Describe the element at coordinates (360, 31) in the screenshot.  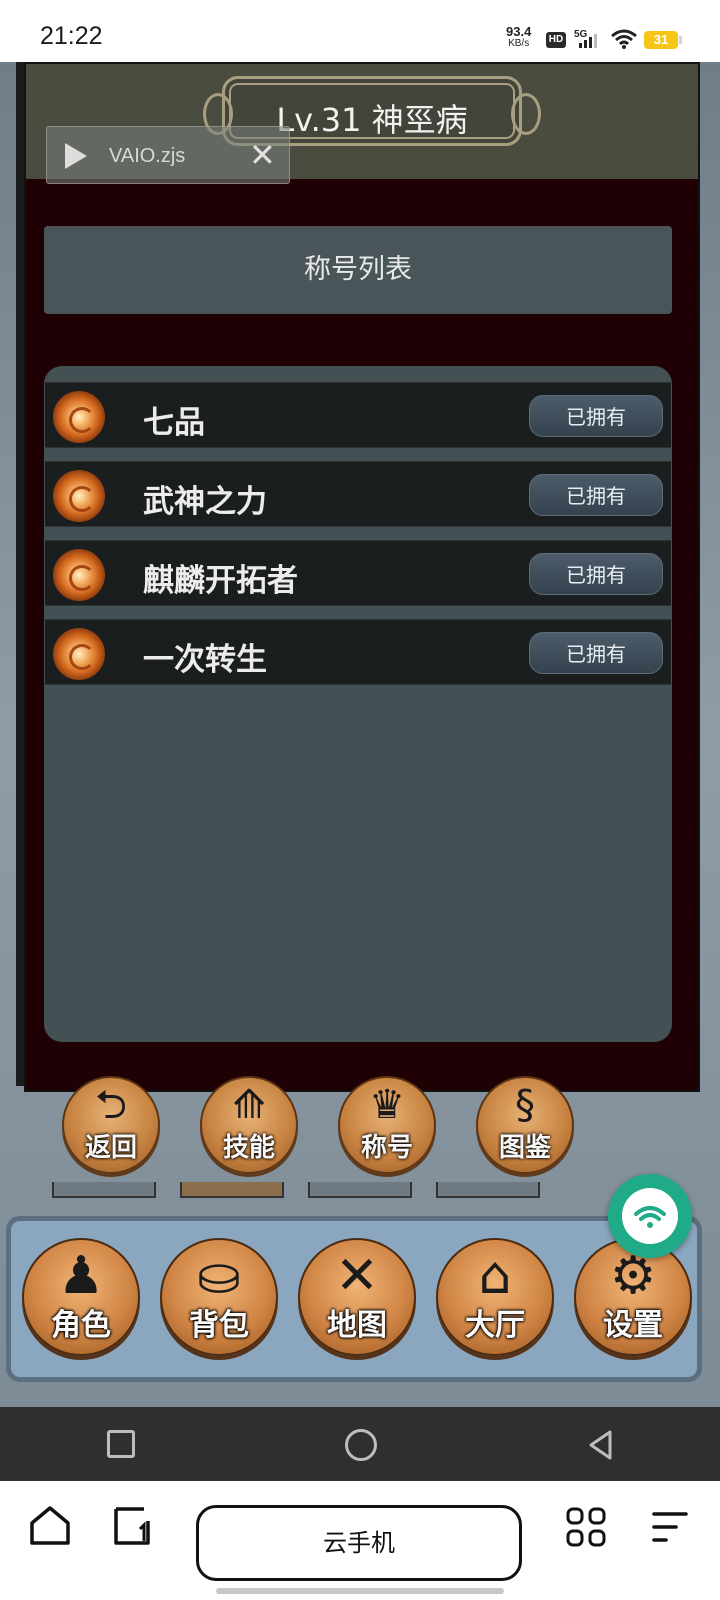
I see `status-bar: 21:22 93.4 KB/s HD 5G 31` at that location.